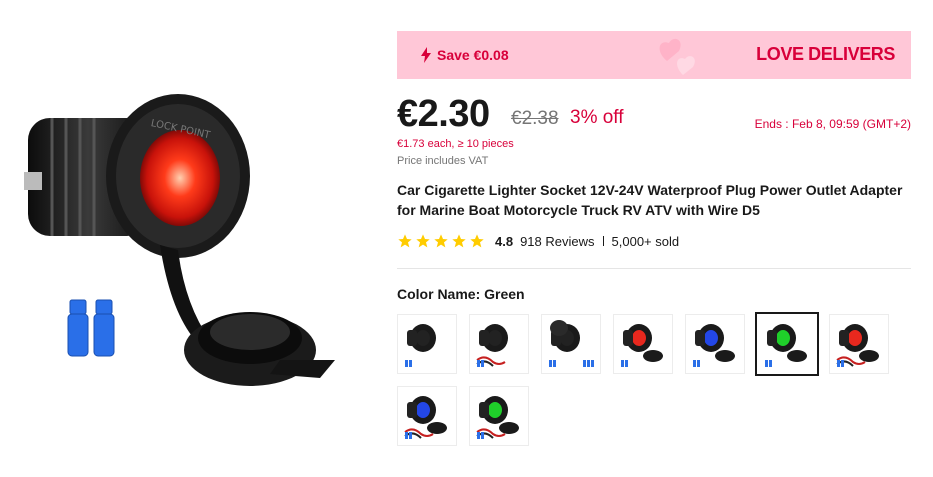  Describe the element at coordinates (461, 294) in the screenshot. I see `color-name-label: Color Name: Green` at that location.